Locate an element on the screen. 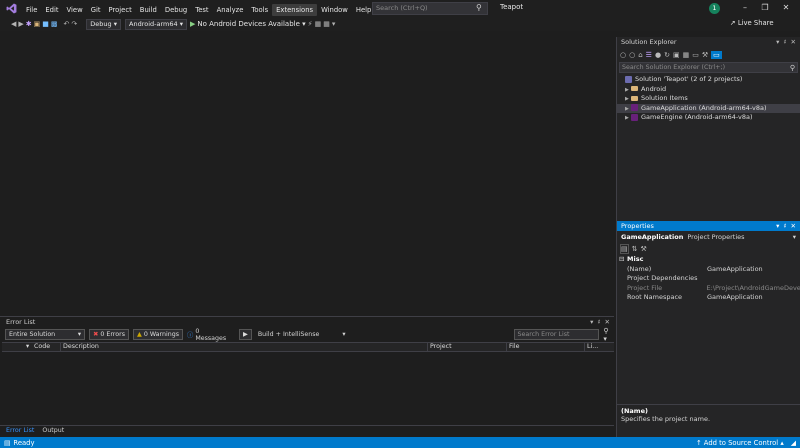  layout-icon: ▦ is located at coordinates (326, 24).